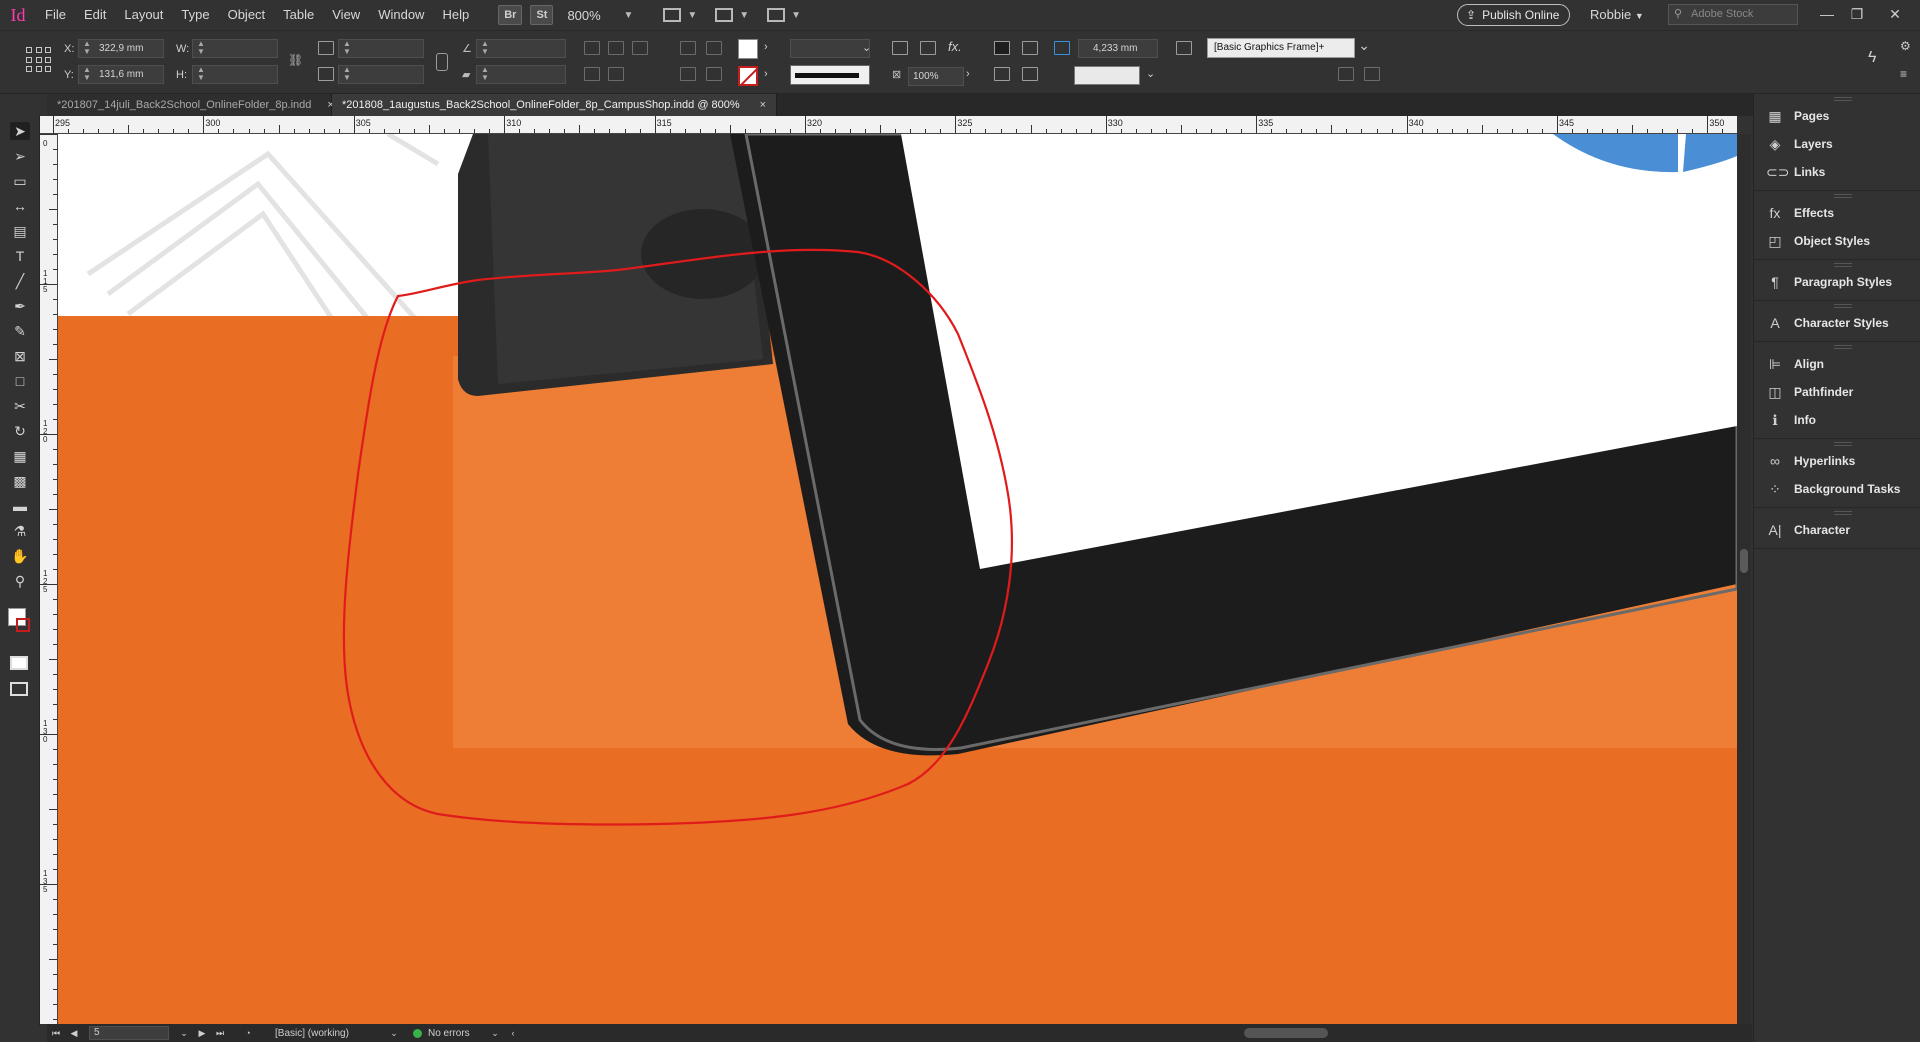 The width and height of the screenshot is (1920, 1042). What do you see at coordinates (20, 531) in the screenshot?
I see `eyedropper-tool-icon: ⚗` at bounding box center [20, 531].